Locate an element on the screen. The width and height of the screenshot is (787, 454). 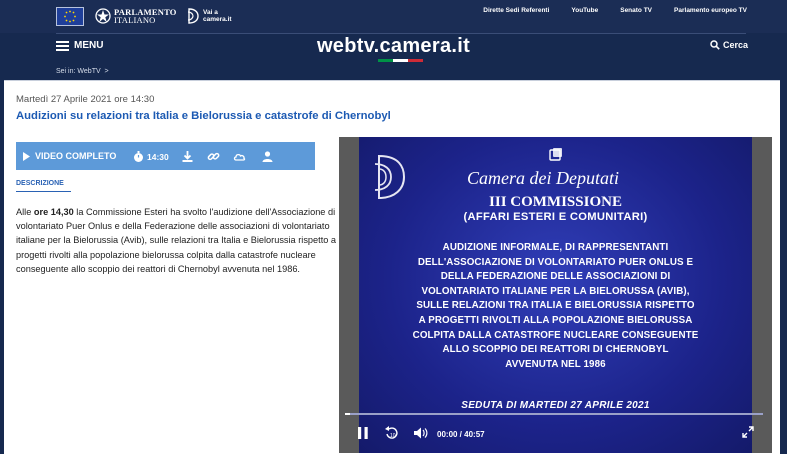
progress-handle is located at coordinates (347, 414).